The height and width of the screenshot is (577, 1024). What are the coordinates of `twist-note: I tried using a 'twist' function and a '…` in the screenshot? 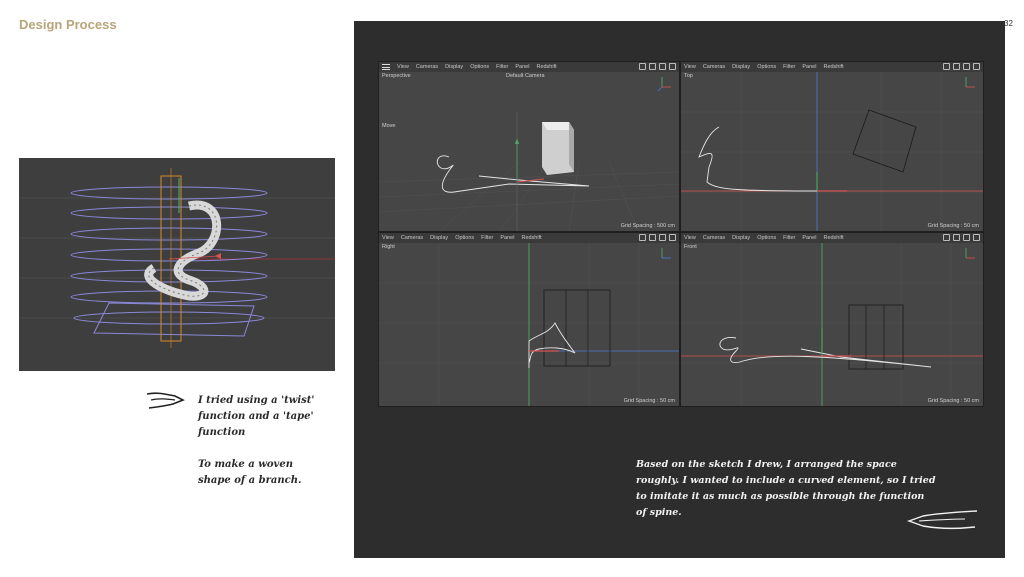 It's located at (263, 441).